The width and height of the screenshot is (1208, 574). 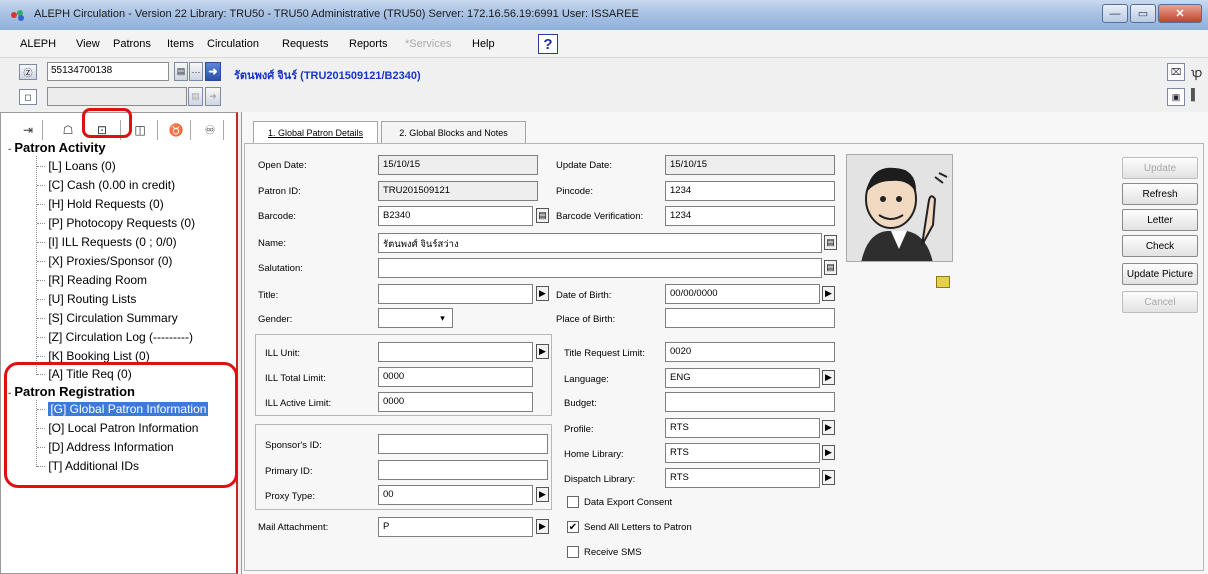 What do you see at coordinates (132, 44) in the screenshot?
I see `menu-patrons: Patrons` at bounding box center [132, 44].